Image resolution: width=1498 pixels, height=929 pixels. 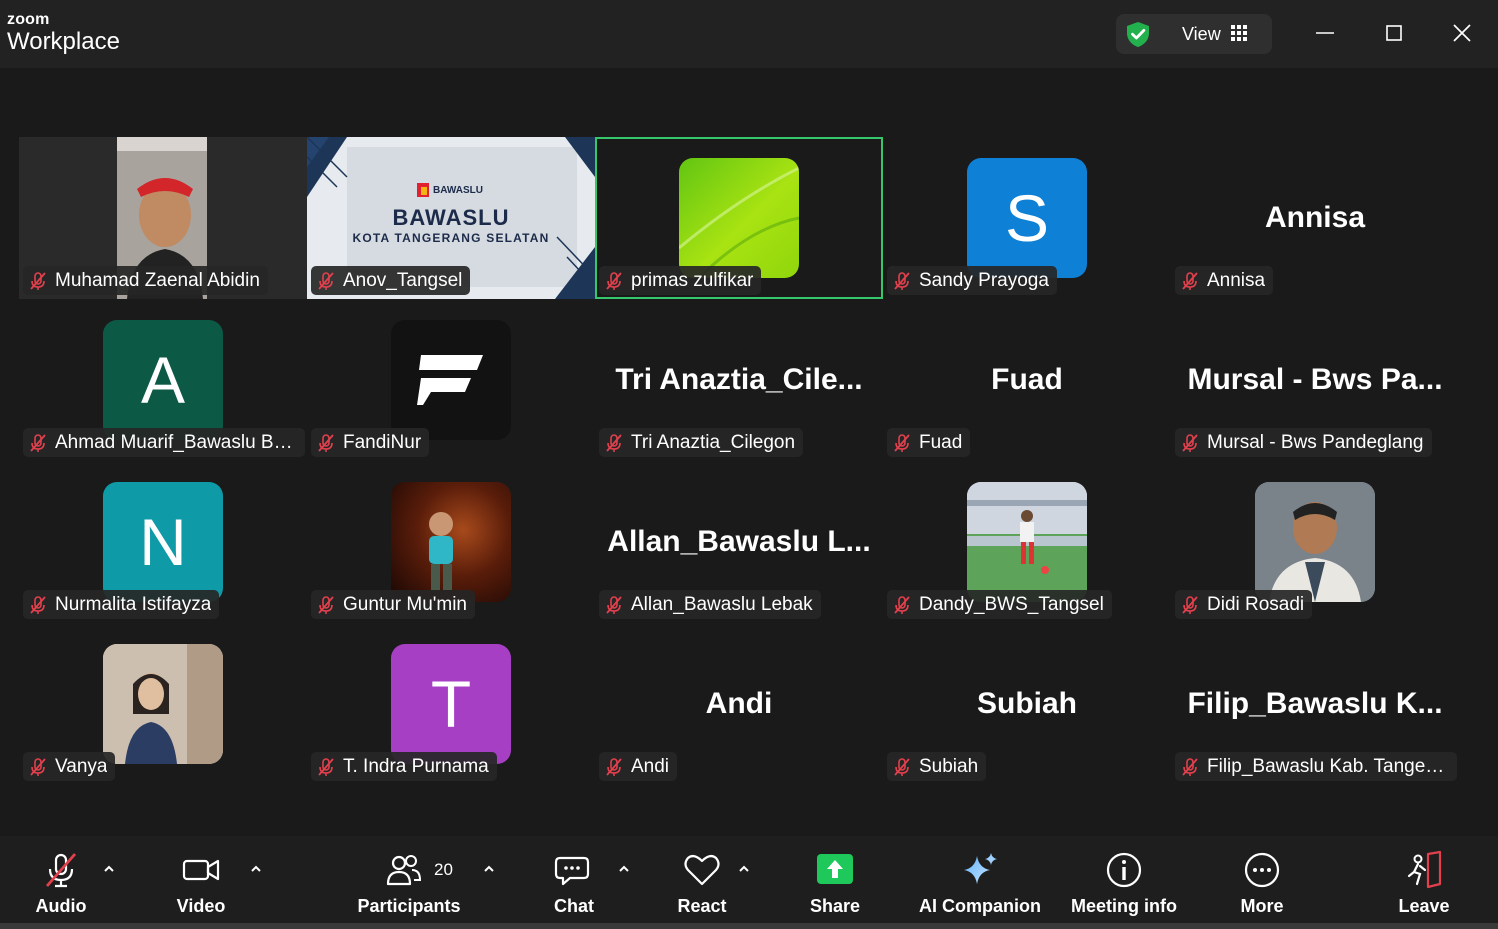 I want to click on ai-companion-button: AI Companion, so click(x=980, y=879).